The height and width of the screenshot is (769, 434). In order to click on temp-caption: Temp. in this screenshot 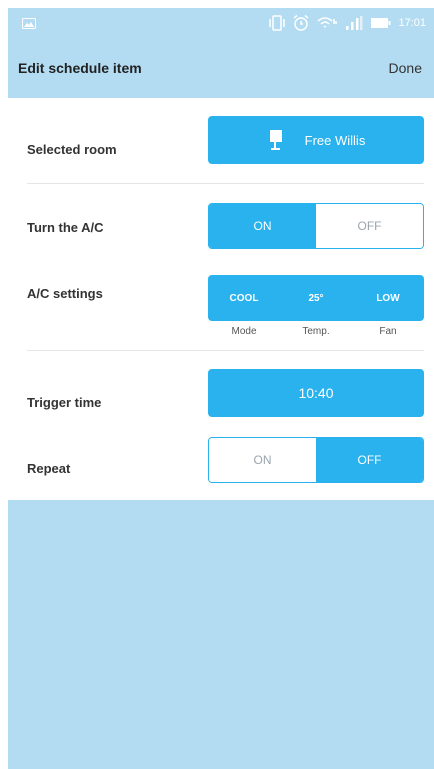, I will do `click(316, 331)`.